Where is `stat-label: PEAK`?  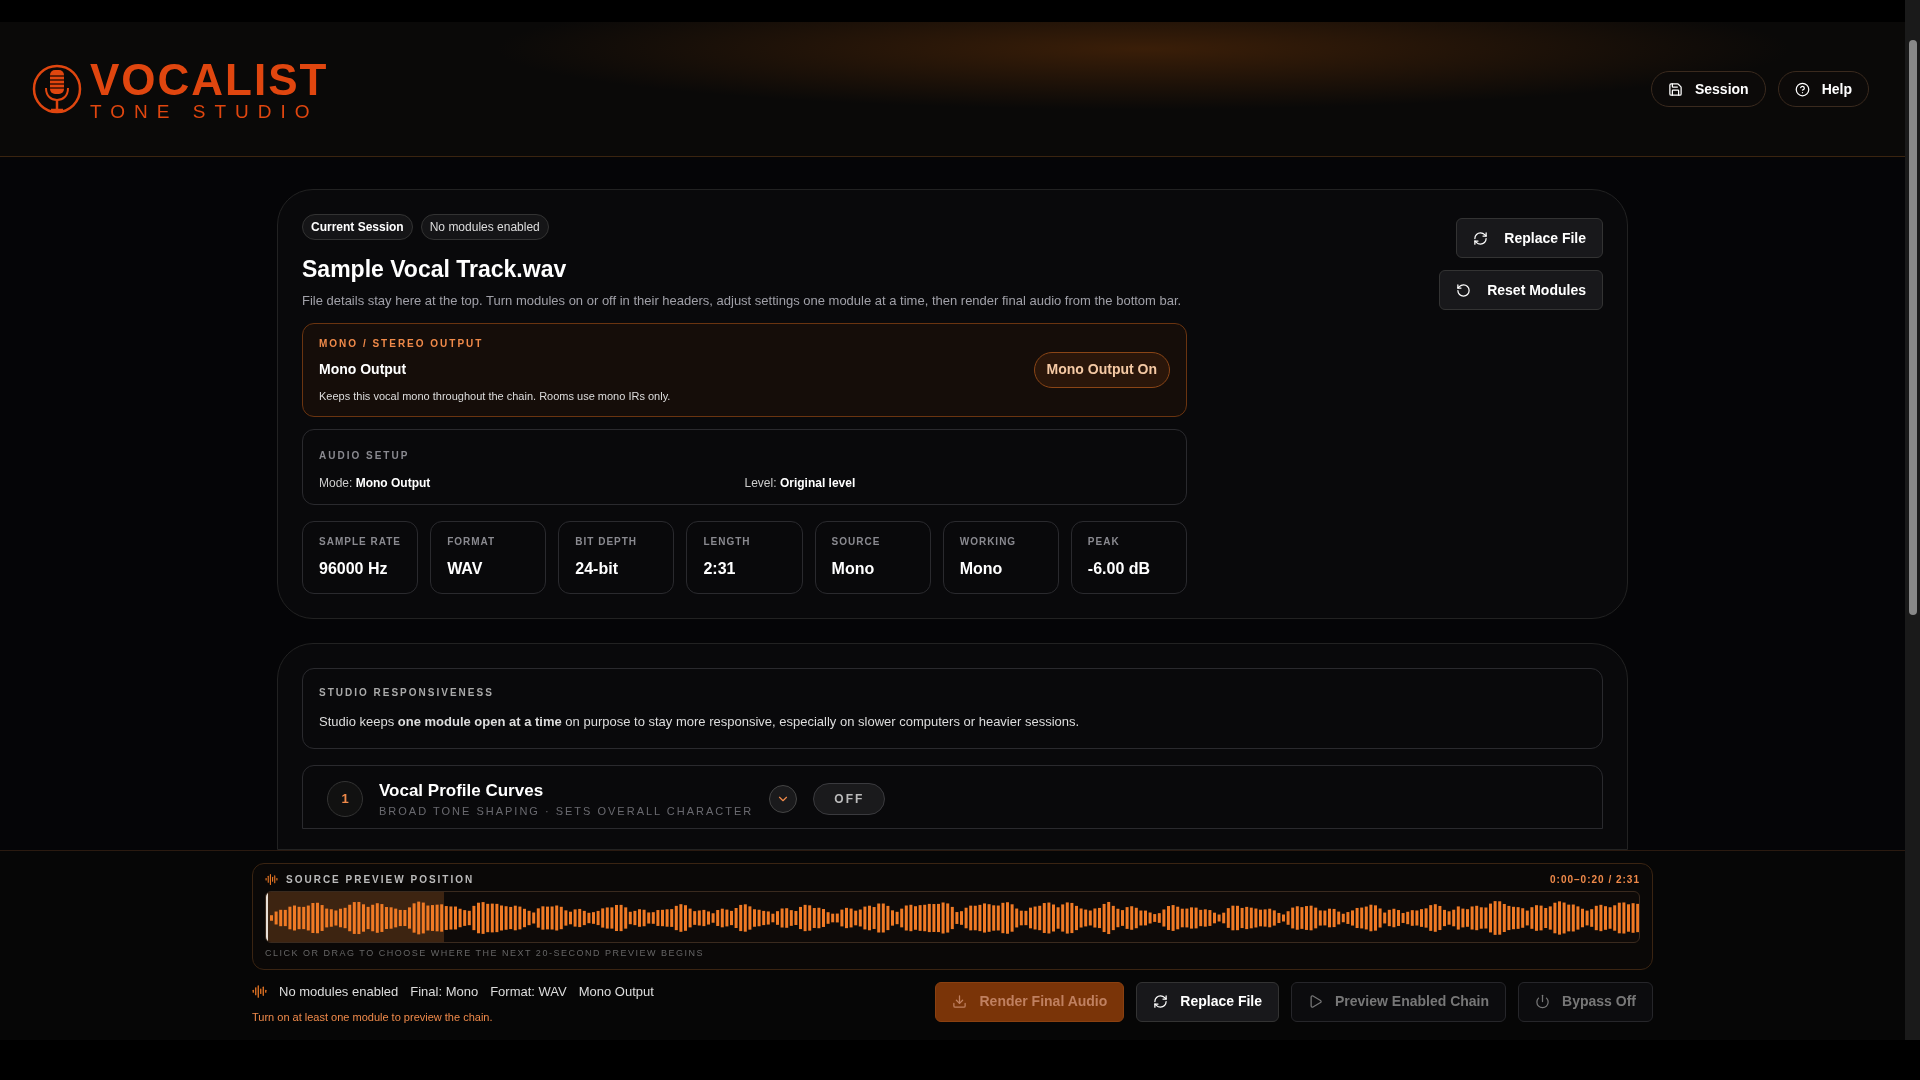
stat-label: PEAK is located at coordinates (1104, 542).